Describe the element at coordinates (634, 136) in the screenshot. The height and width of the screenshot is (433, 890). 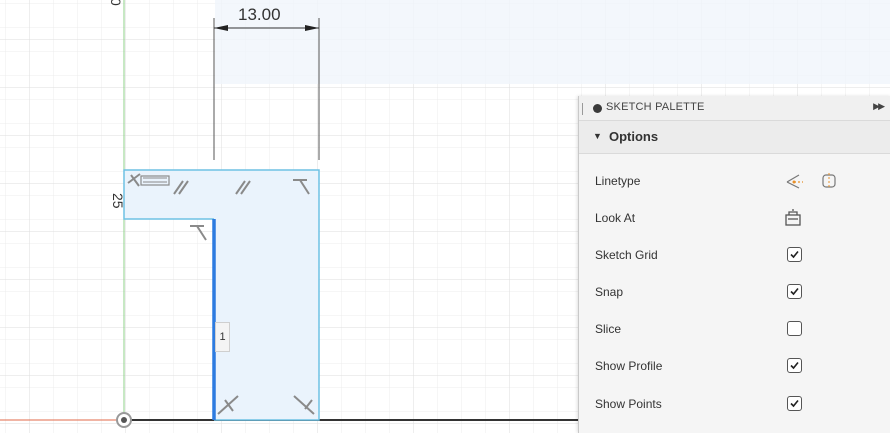
I see `section-title: Options` at that location.